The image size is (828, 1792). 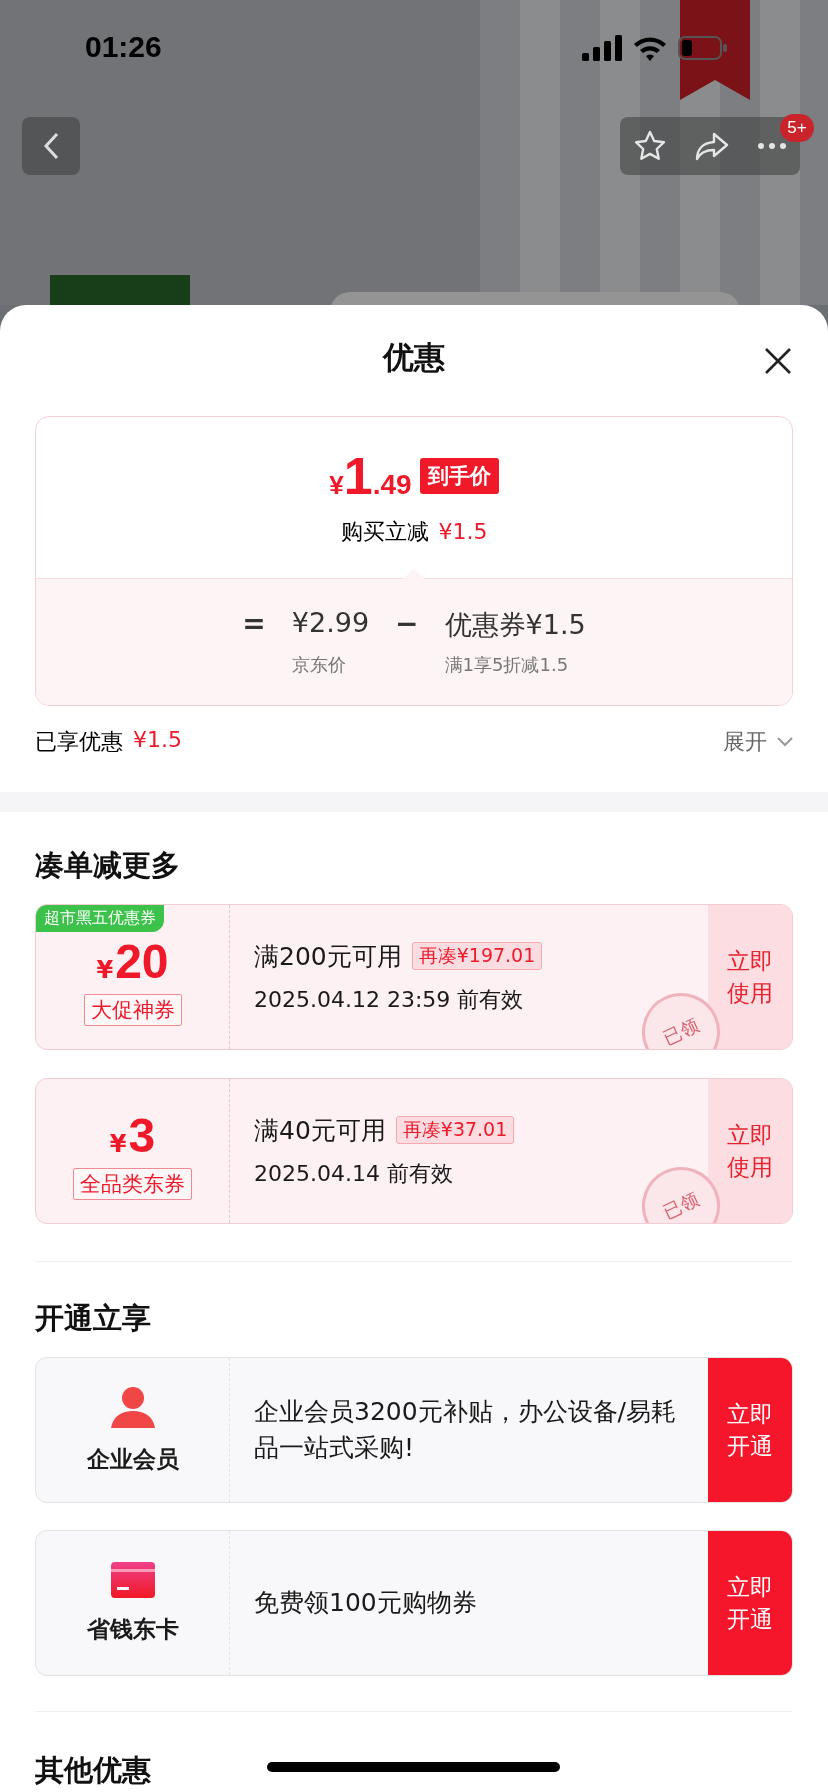 I want to click on coupon-type-label: 全品类东券, so click(x=132, y=1184).